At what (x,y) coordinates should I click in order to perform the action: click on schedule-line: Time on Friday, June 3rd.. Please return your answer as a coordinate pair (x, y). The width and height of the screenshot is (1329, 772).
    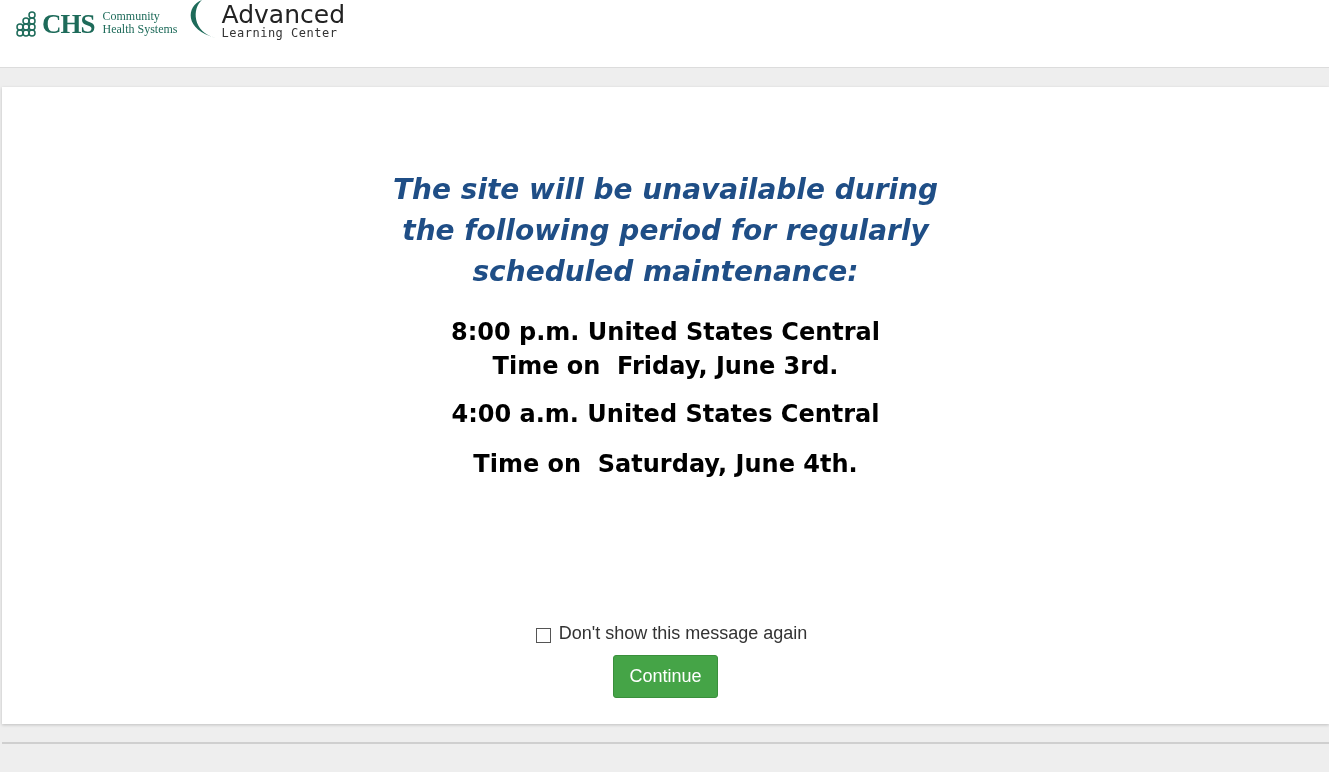
    Looking at the image, I should click on (665, 366).